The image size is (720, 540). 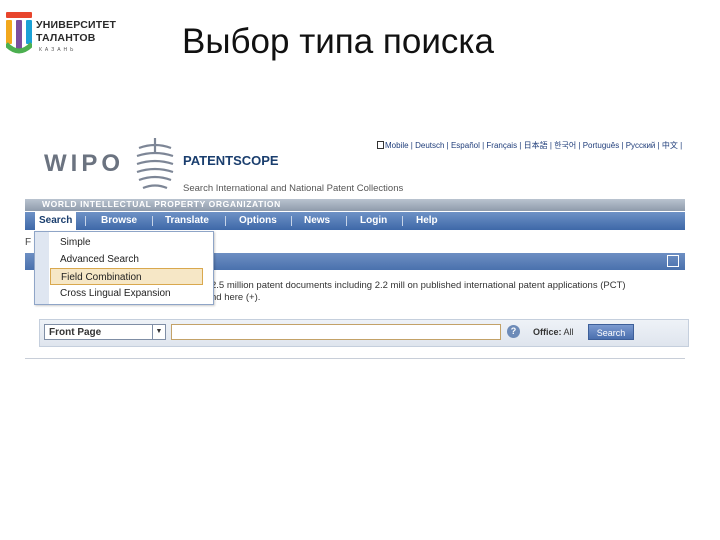 I want to click on nav-browse: Browse, so click(x=119, y=221).